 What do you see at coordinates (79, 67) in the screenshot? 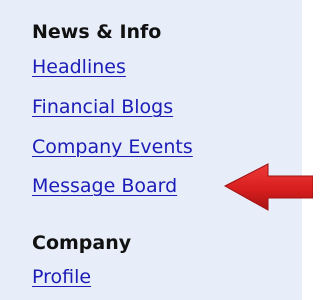
I see `sidebar-link-headlines: Headlines` at bounding box center [79, 67].